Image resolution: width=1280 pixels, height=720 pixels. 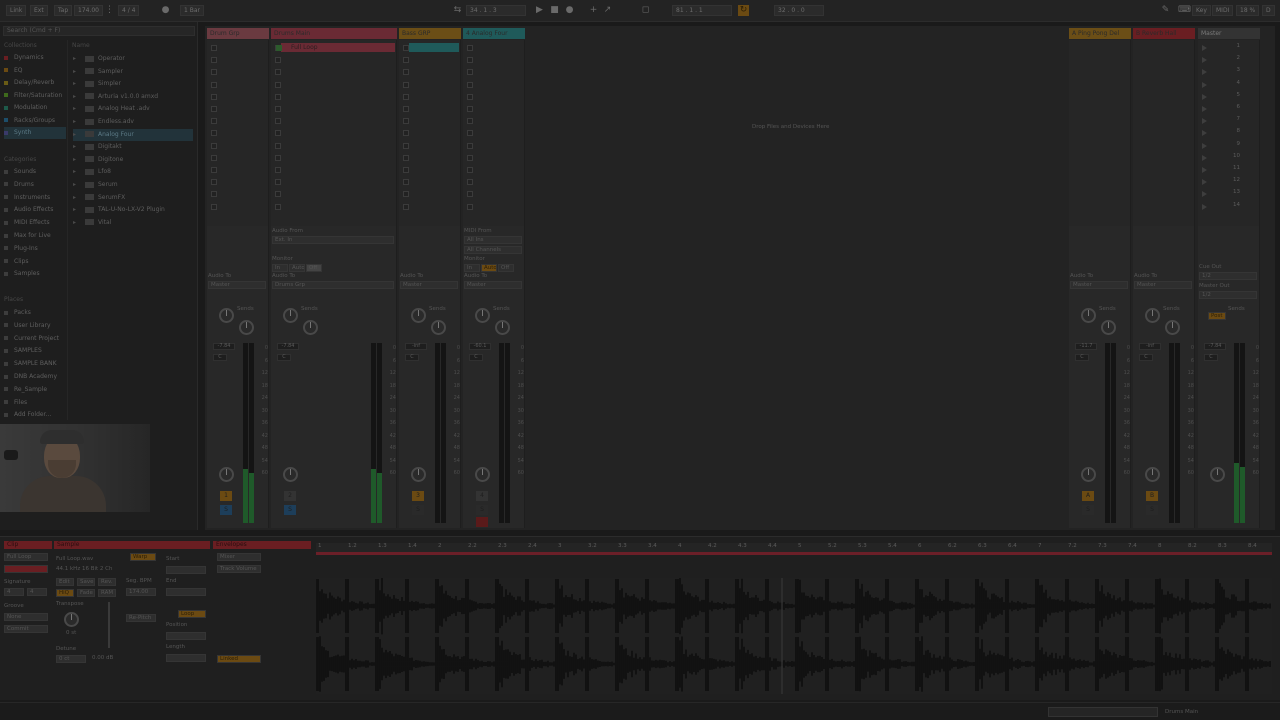 What do you see at coordinates (86, 582) in the screenshot?
I see `save-button: Save` at bounding box center [86, 582].